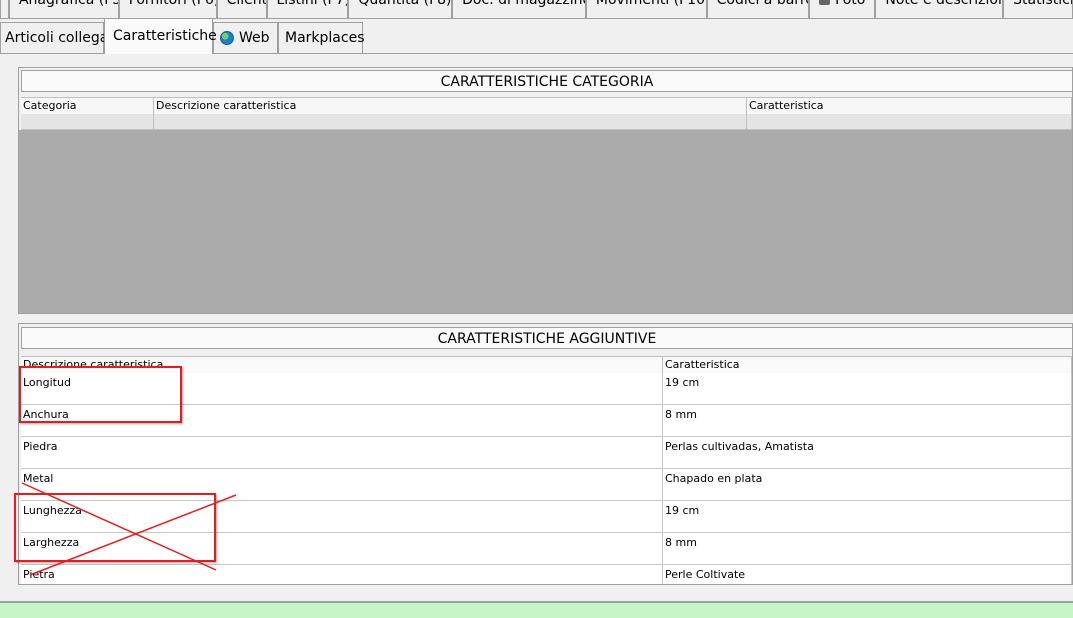  I want to click on tab-label: Fornitori (F6), so click(172, 4).